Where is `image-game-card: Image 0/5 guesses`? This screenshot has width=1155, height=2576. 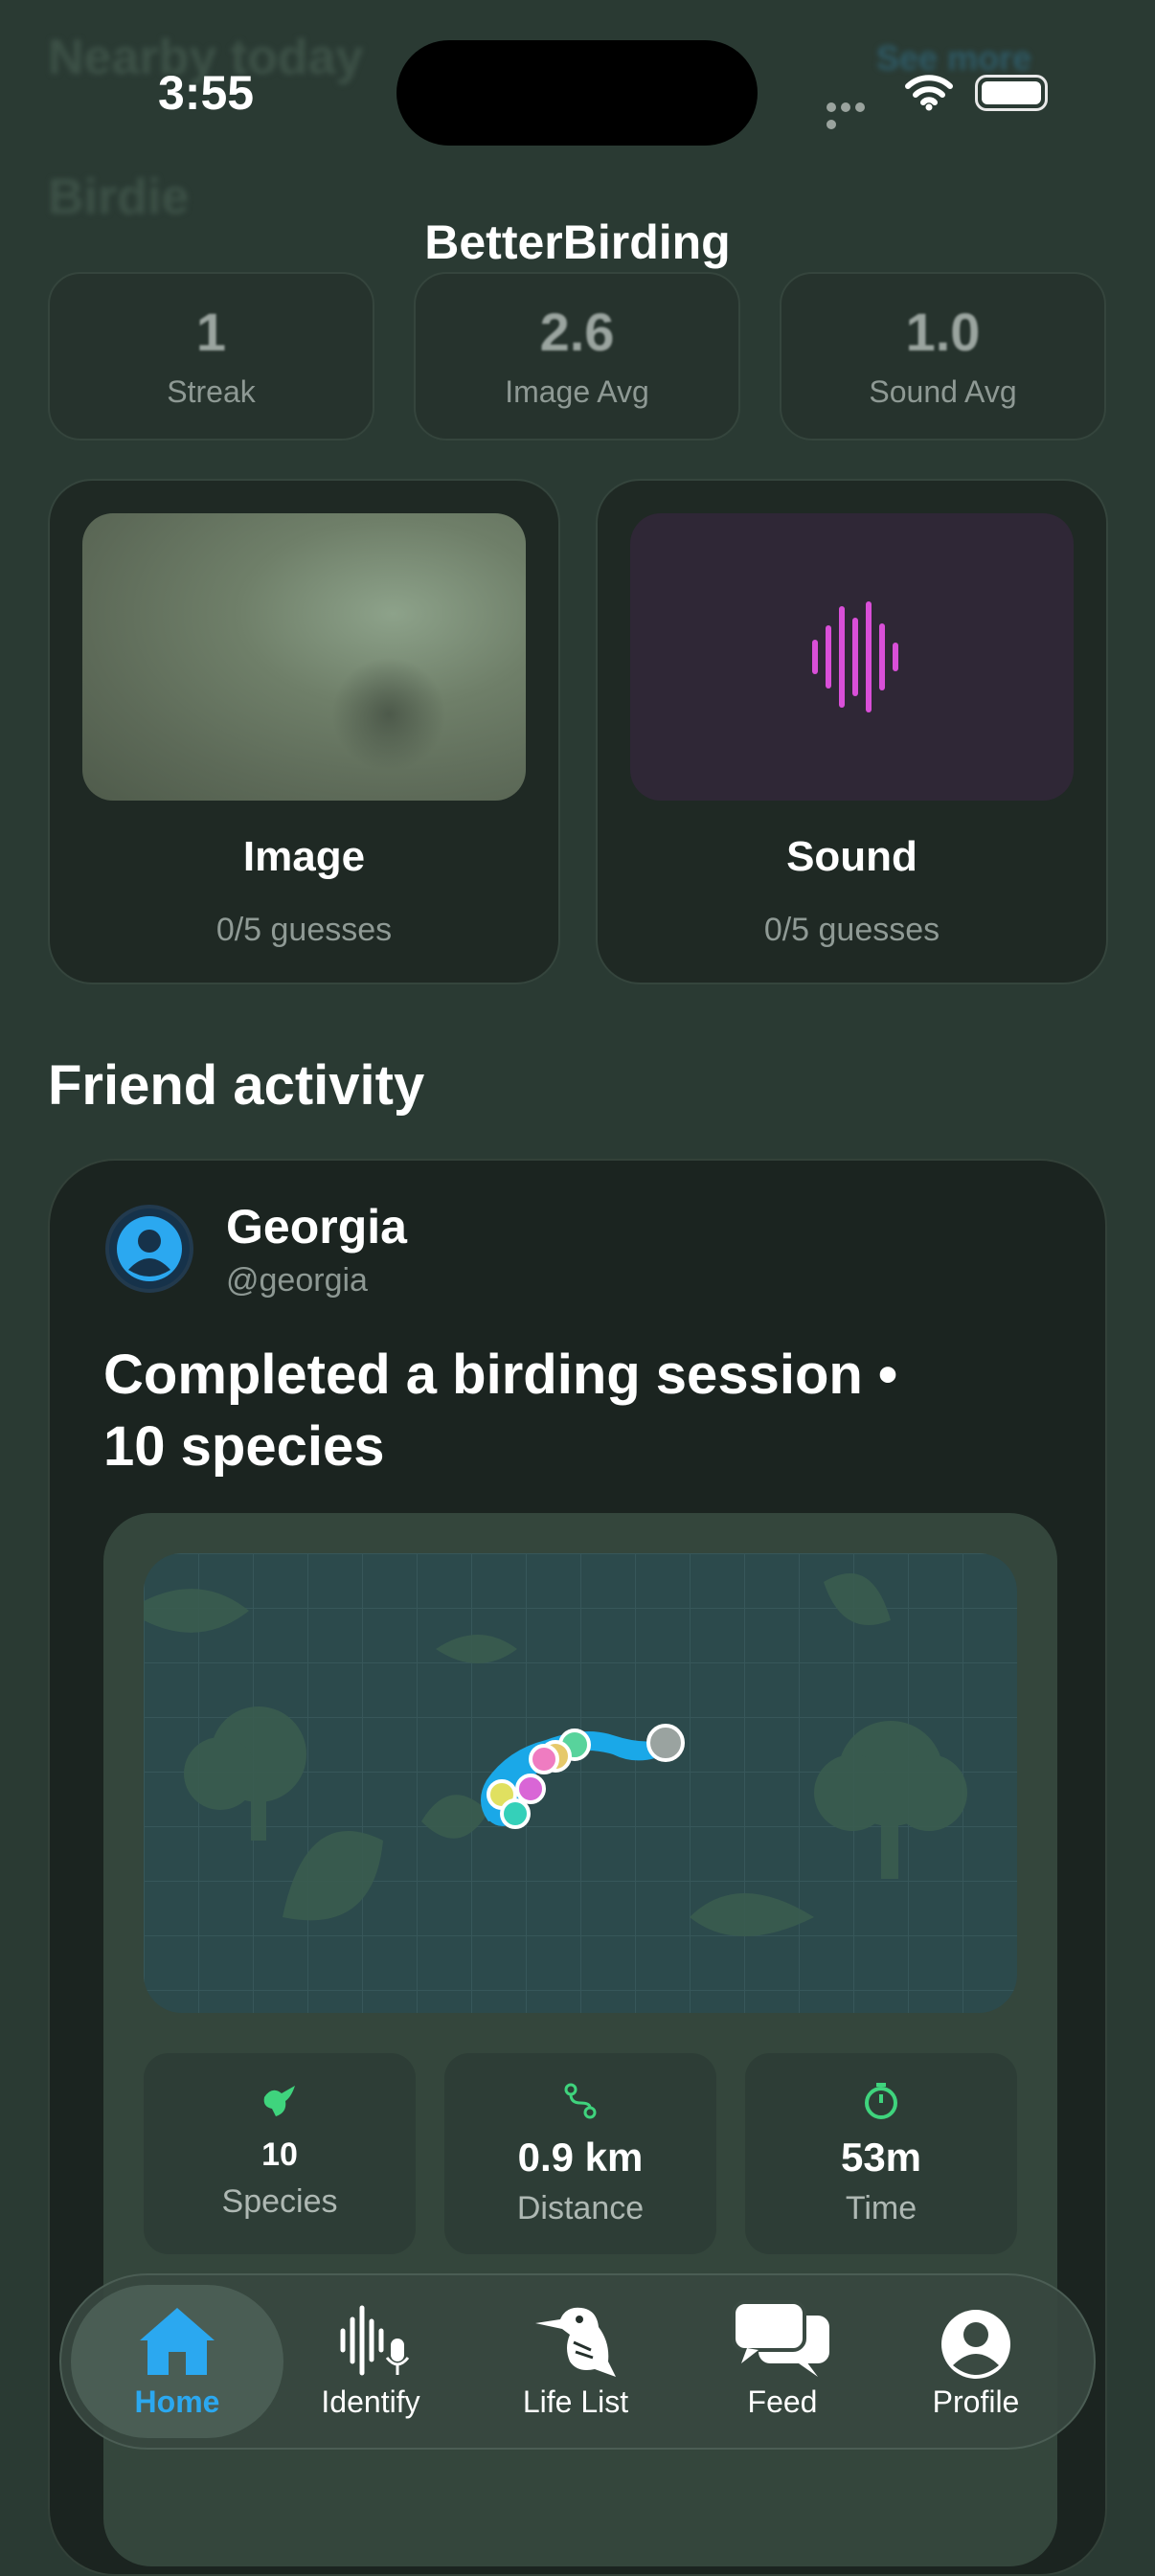 image-game-card: Image 0/5 guesses is located at coordinates (304, 731).